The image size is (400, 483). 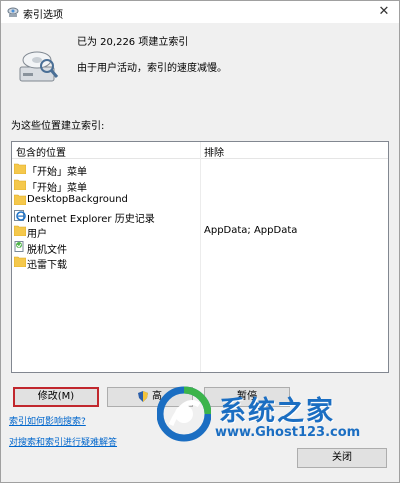 What do you see at coordinates (184, 414) in the screenshot?
I see `watermark-logo-icon` at bounding box center [184, 414].